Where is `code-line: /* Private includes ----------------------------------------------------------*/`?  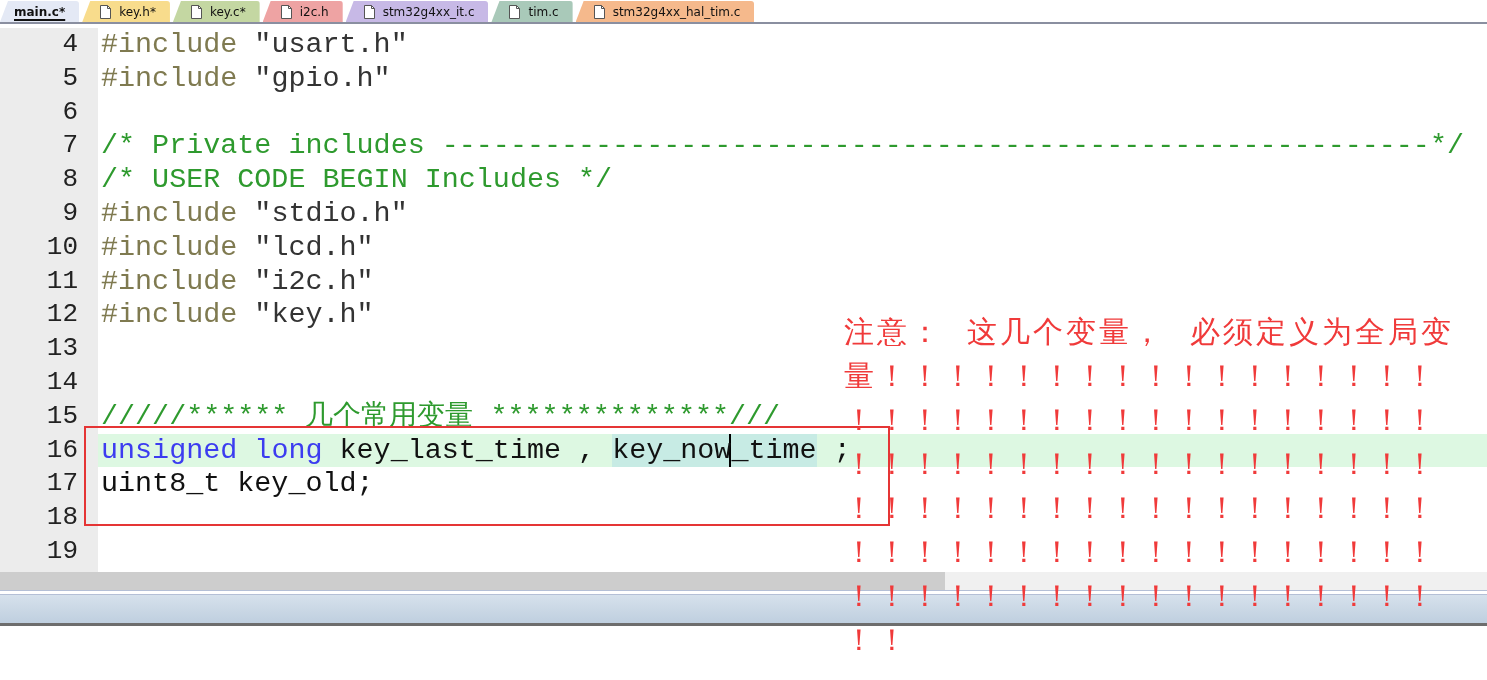
code-line: /* Private includes ----------------------------------------------------------*/ is located at coordinates (782, 146).